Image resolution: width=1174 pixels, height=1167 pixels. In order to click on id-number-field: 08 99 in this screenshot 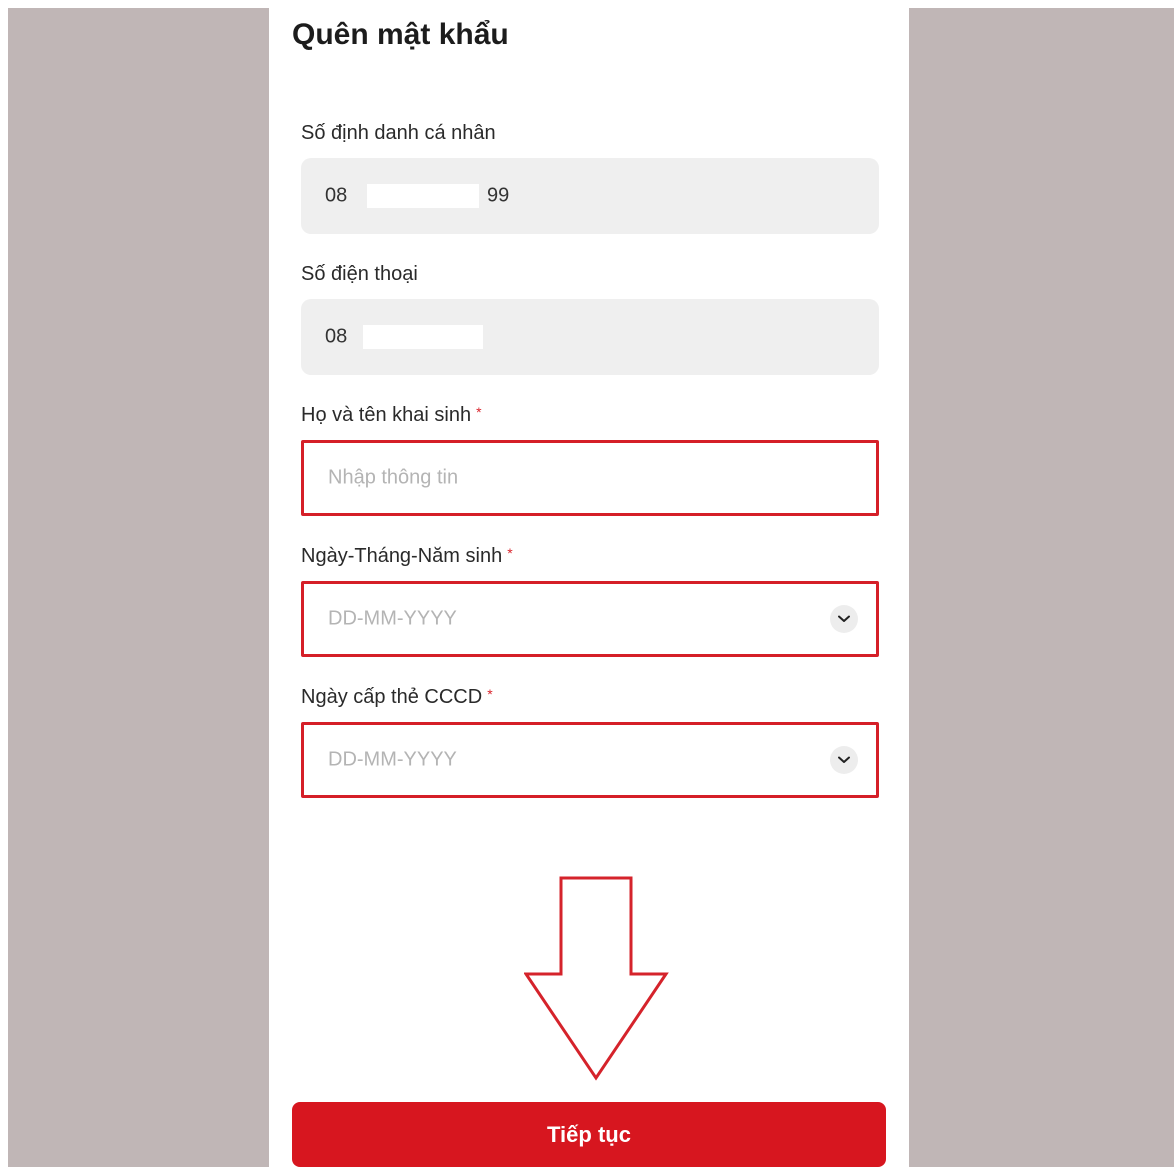, I will do `click(590, 196)`.